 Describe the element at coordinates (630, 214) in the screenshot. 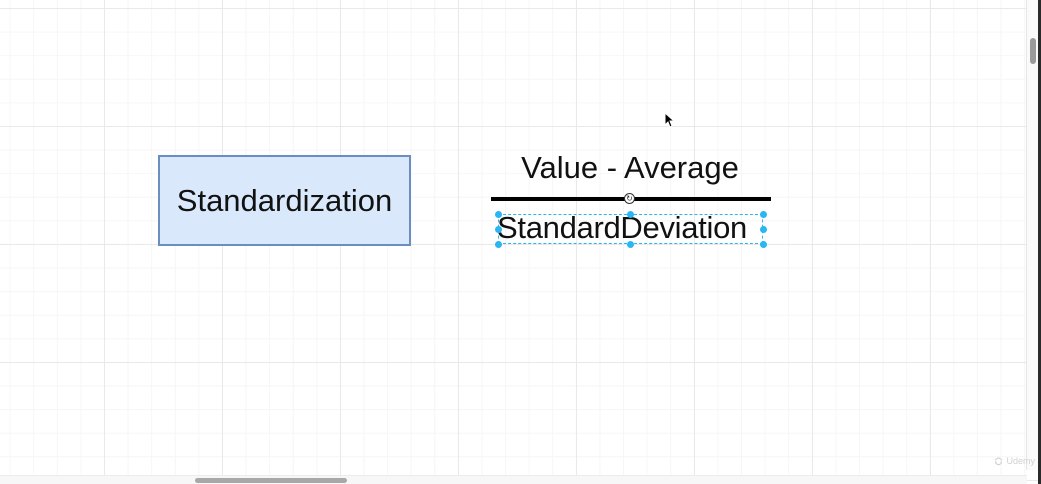

I see `resize-handle-top-center` at that location.